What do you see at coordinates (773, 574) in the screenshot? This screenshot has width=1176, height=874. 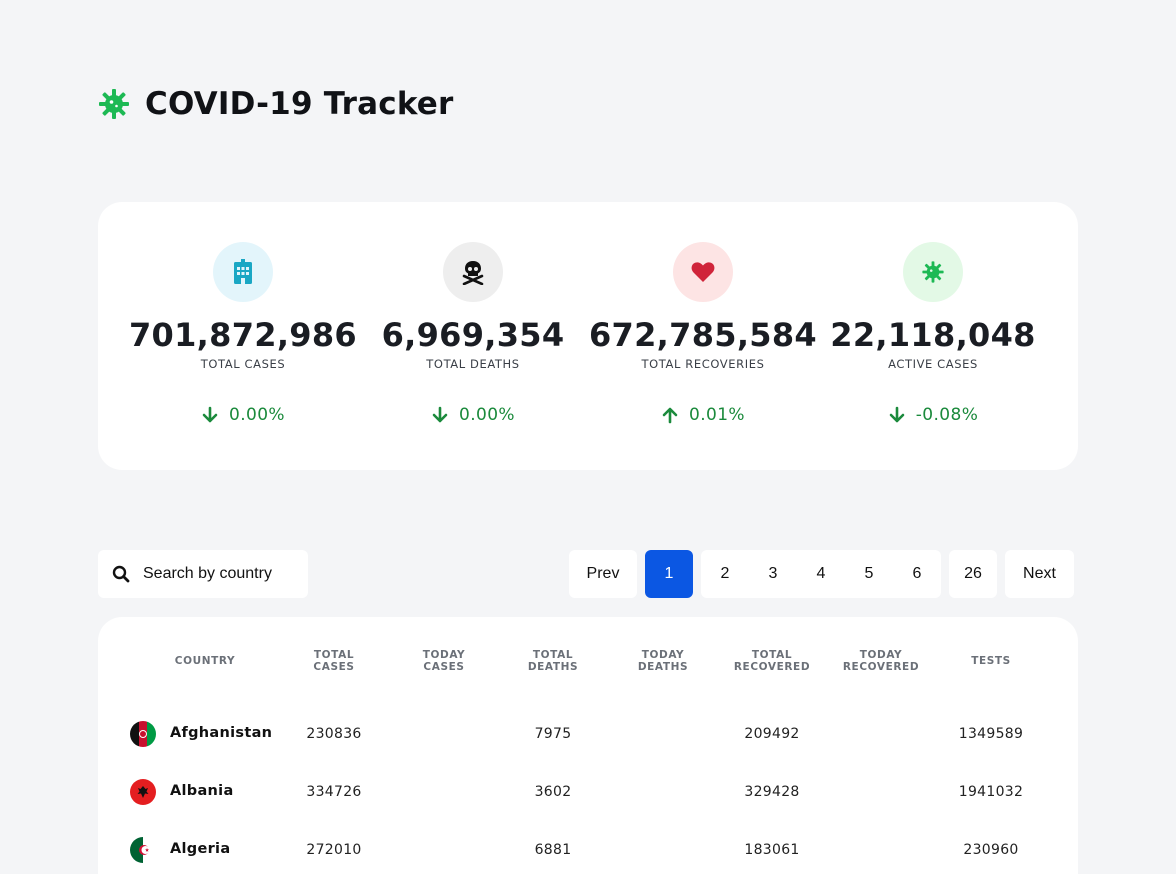 I see `page-button: 3` at bounding box center [773, 574].